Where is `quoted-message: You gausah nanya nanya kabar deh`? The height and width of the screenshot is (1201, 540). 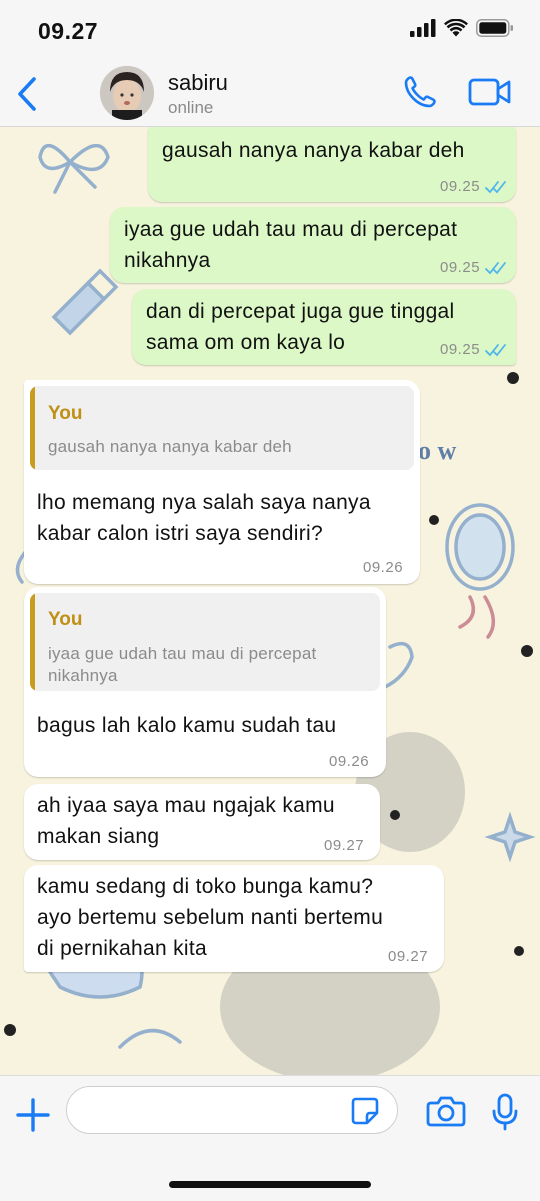 quoted-message: You gausah nanya nanya kabar deh is located at coordinates (222, 428).